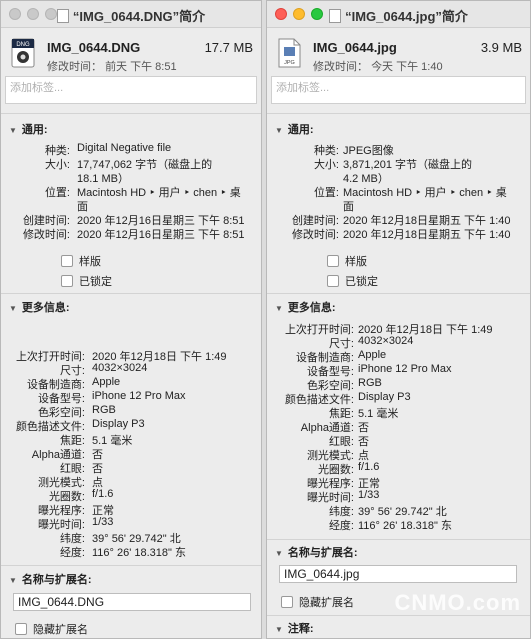 Image resolution: width=531 pixels, height=639 pixels. I want to click on general-value: 2020 年12月18日星期五 下午 1:40, so click(427, 235).